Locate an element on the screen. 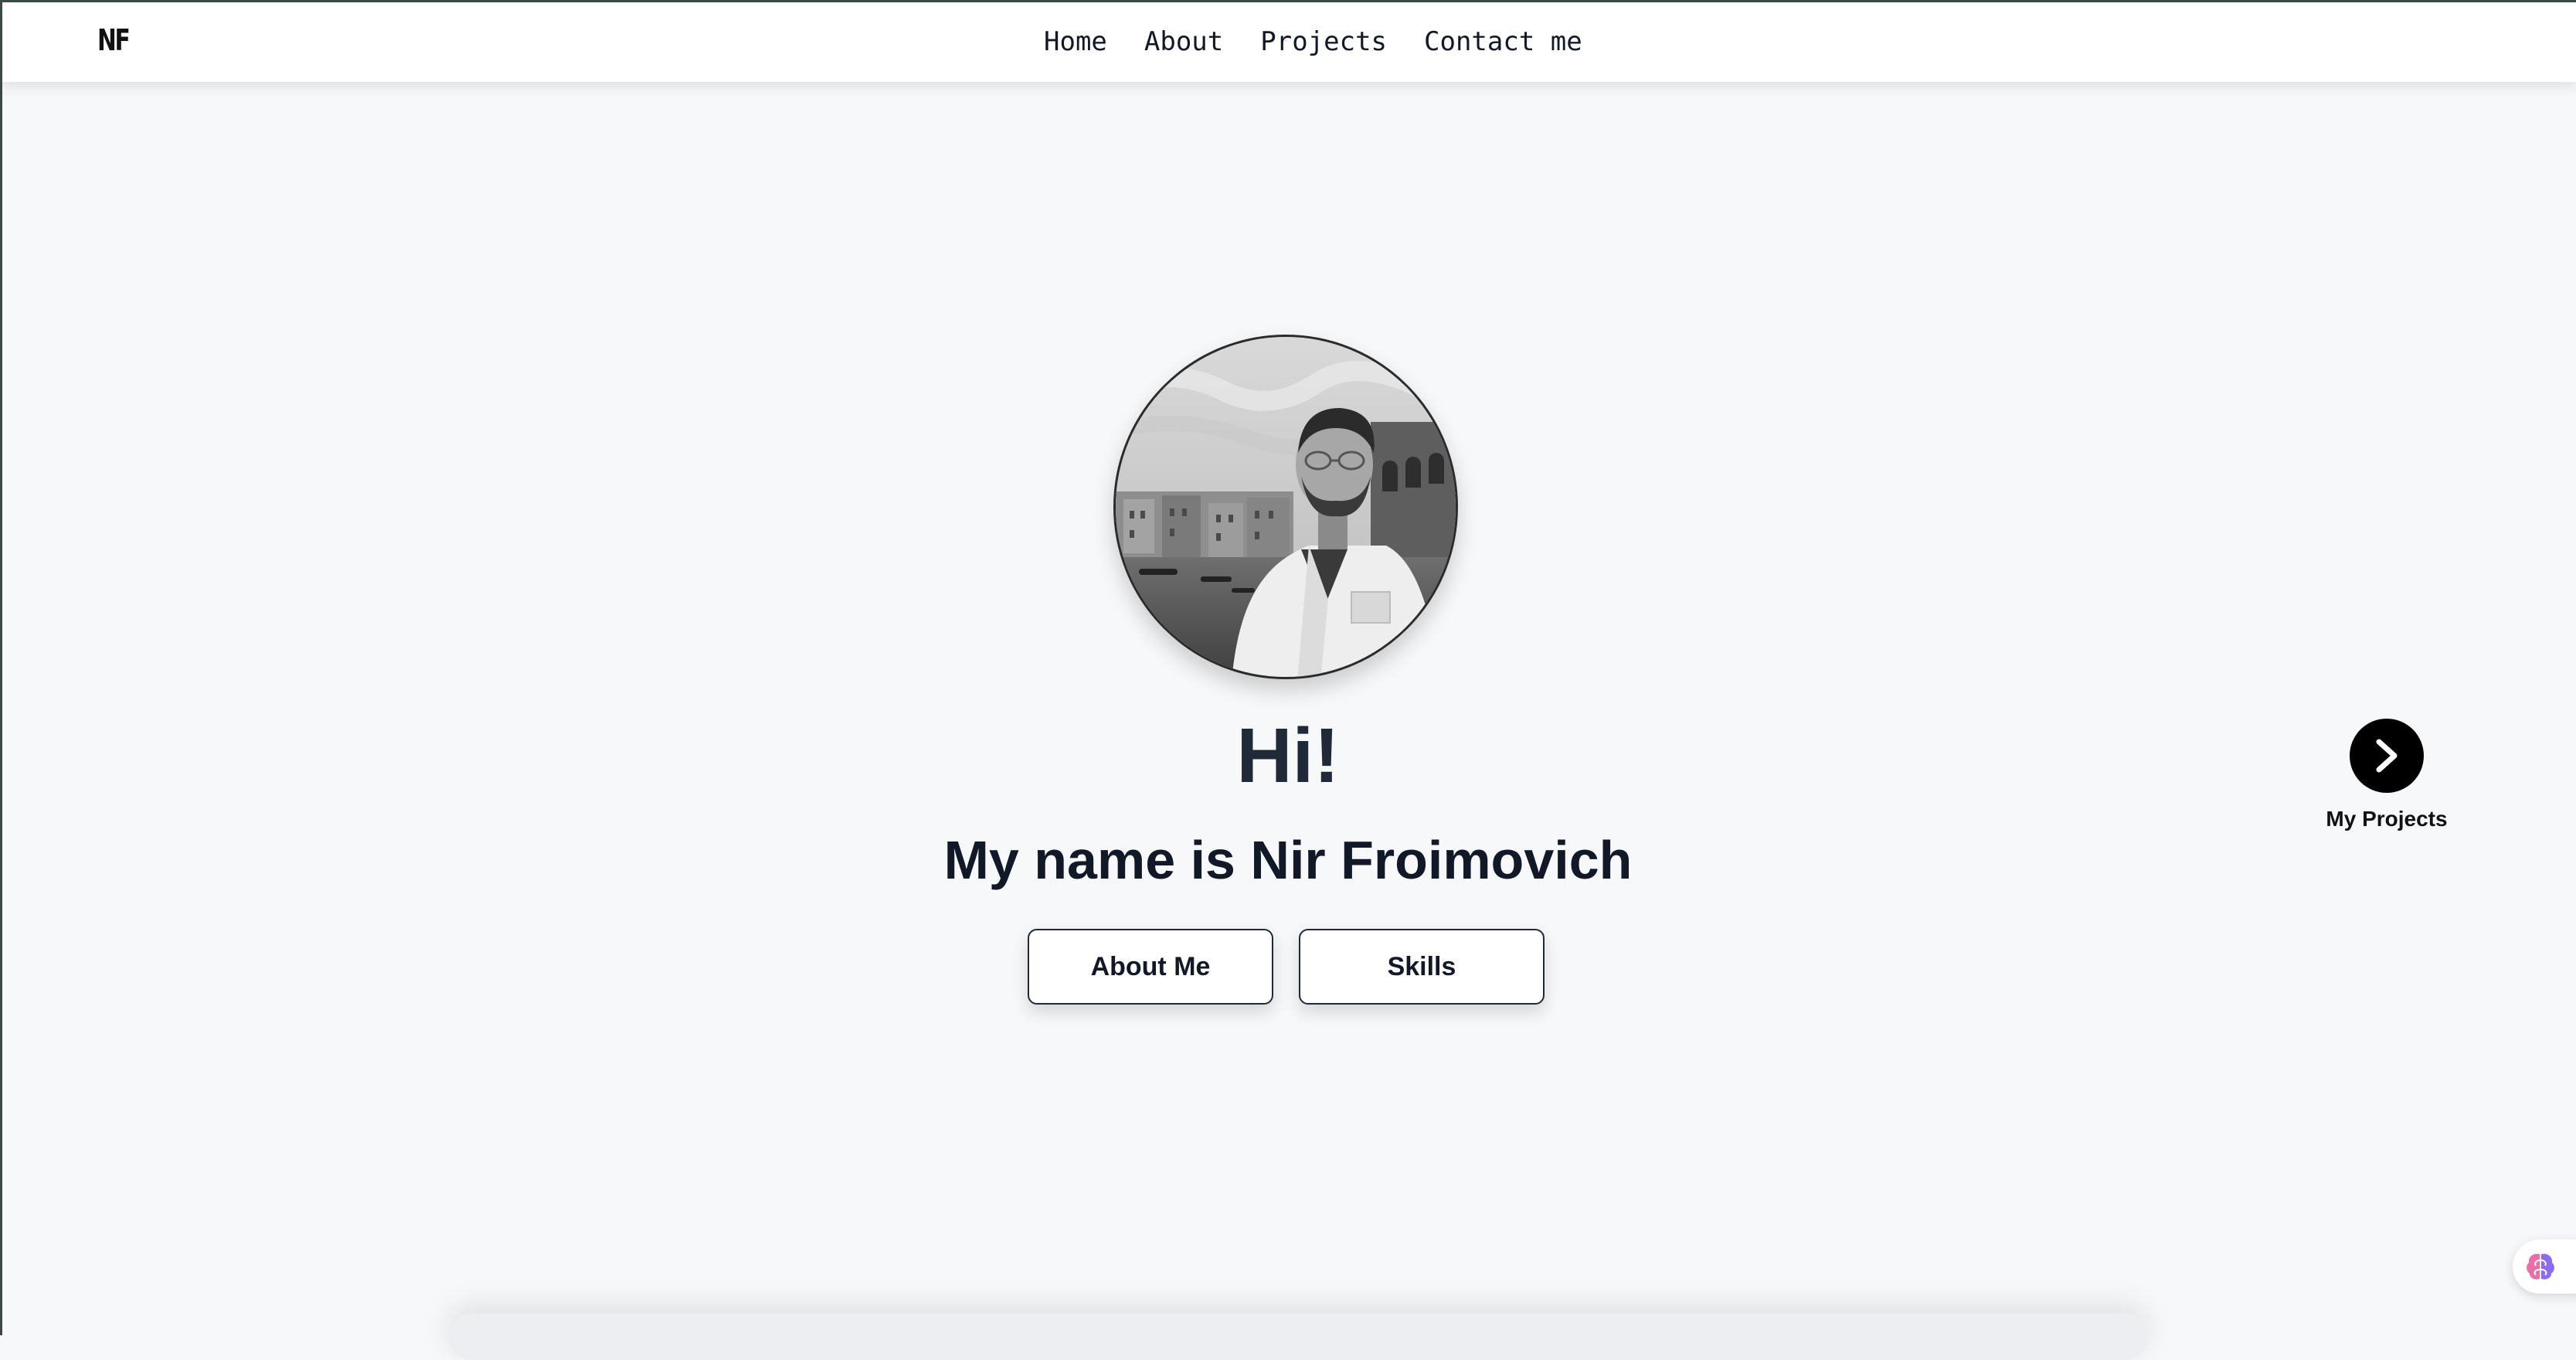 Image resolution: width=2576 pixels, height=1360 pixels. nav-link-contact: Contact me is located at coordinates (1503, 41).